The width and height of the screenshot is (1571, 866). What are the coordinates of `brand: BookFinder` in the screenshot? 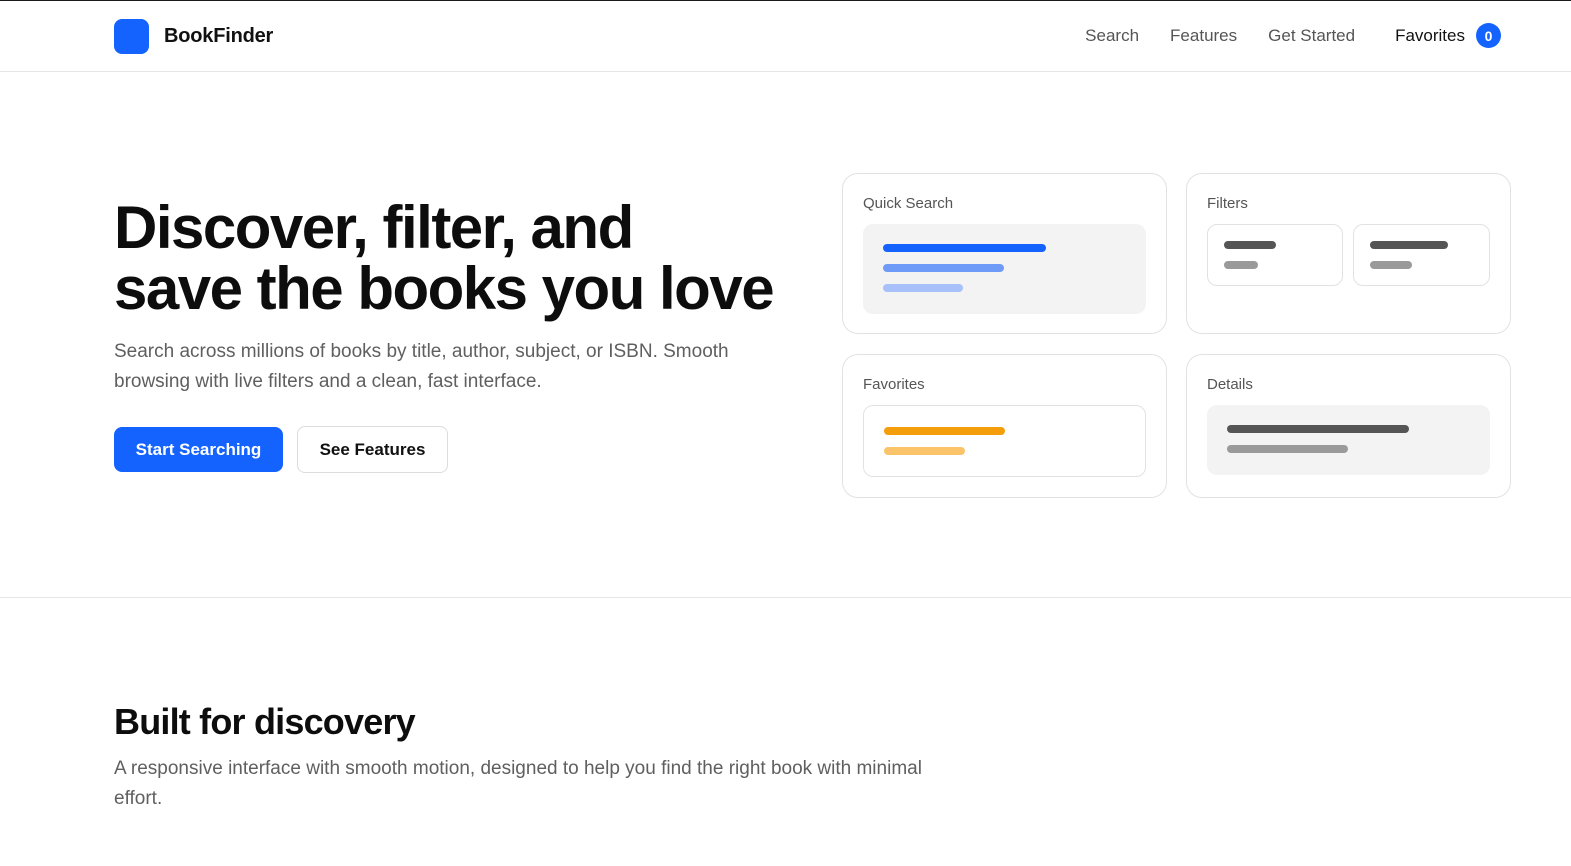 It's located at (193, 36).